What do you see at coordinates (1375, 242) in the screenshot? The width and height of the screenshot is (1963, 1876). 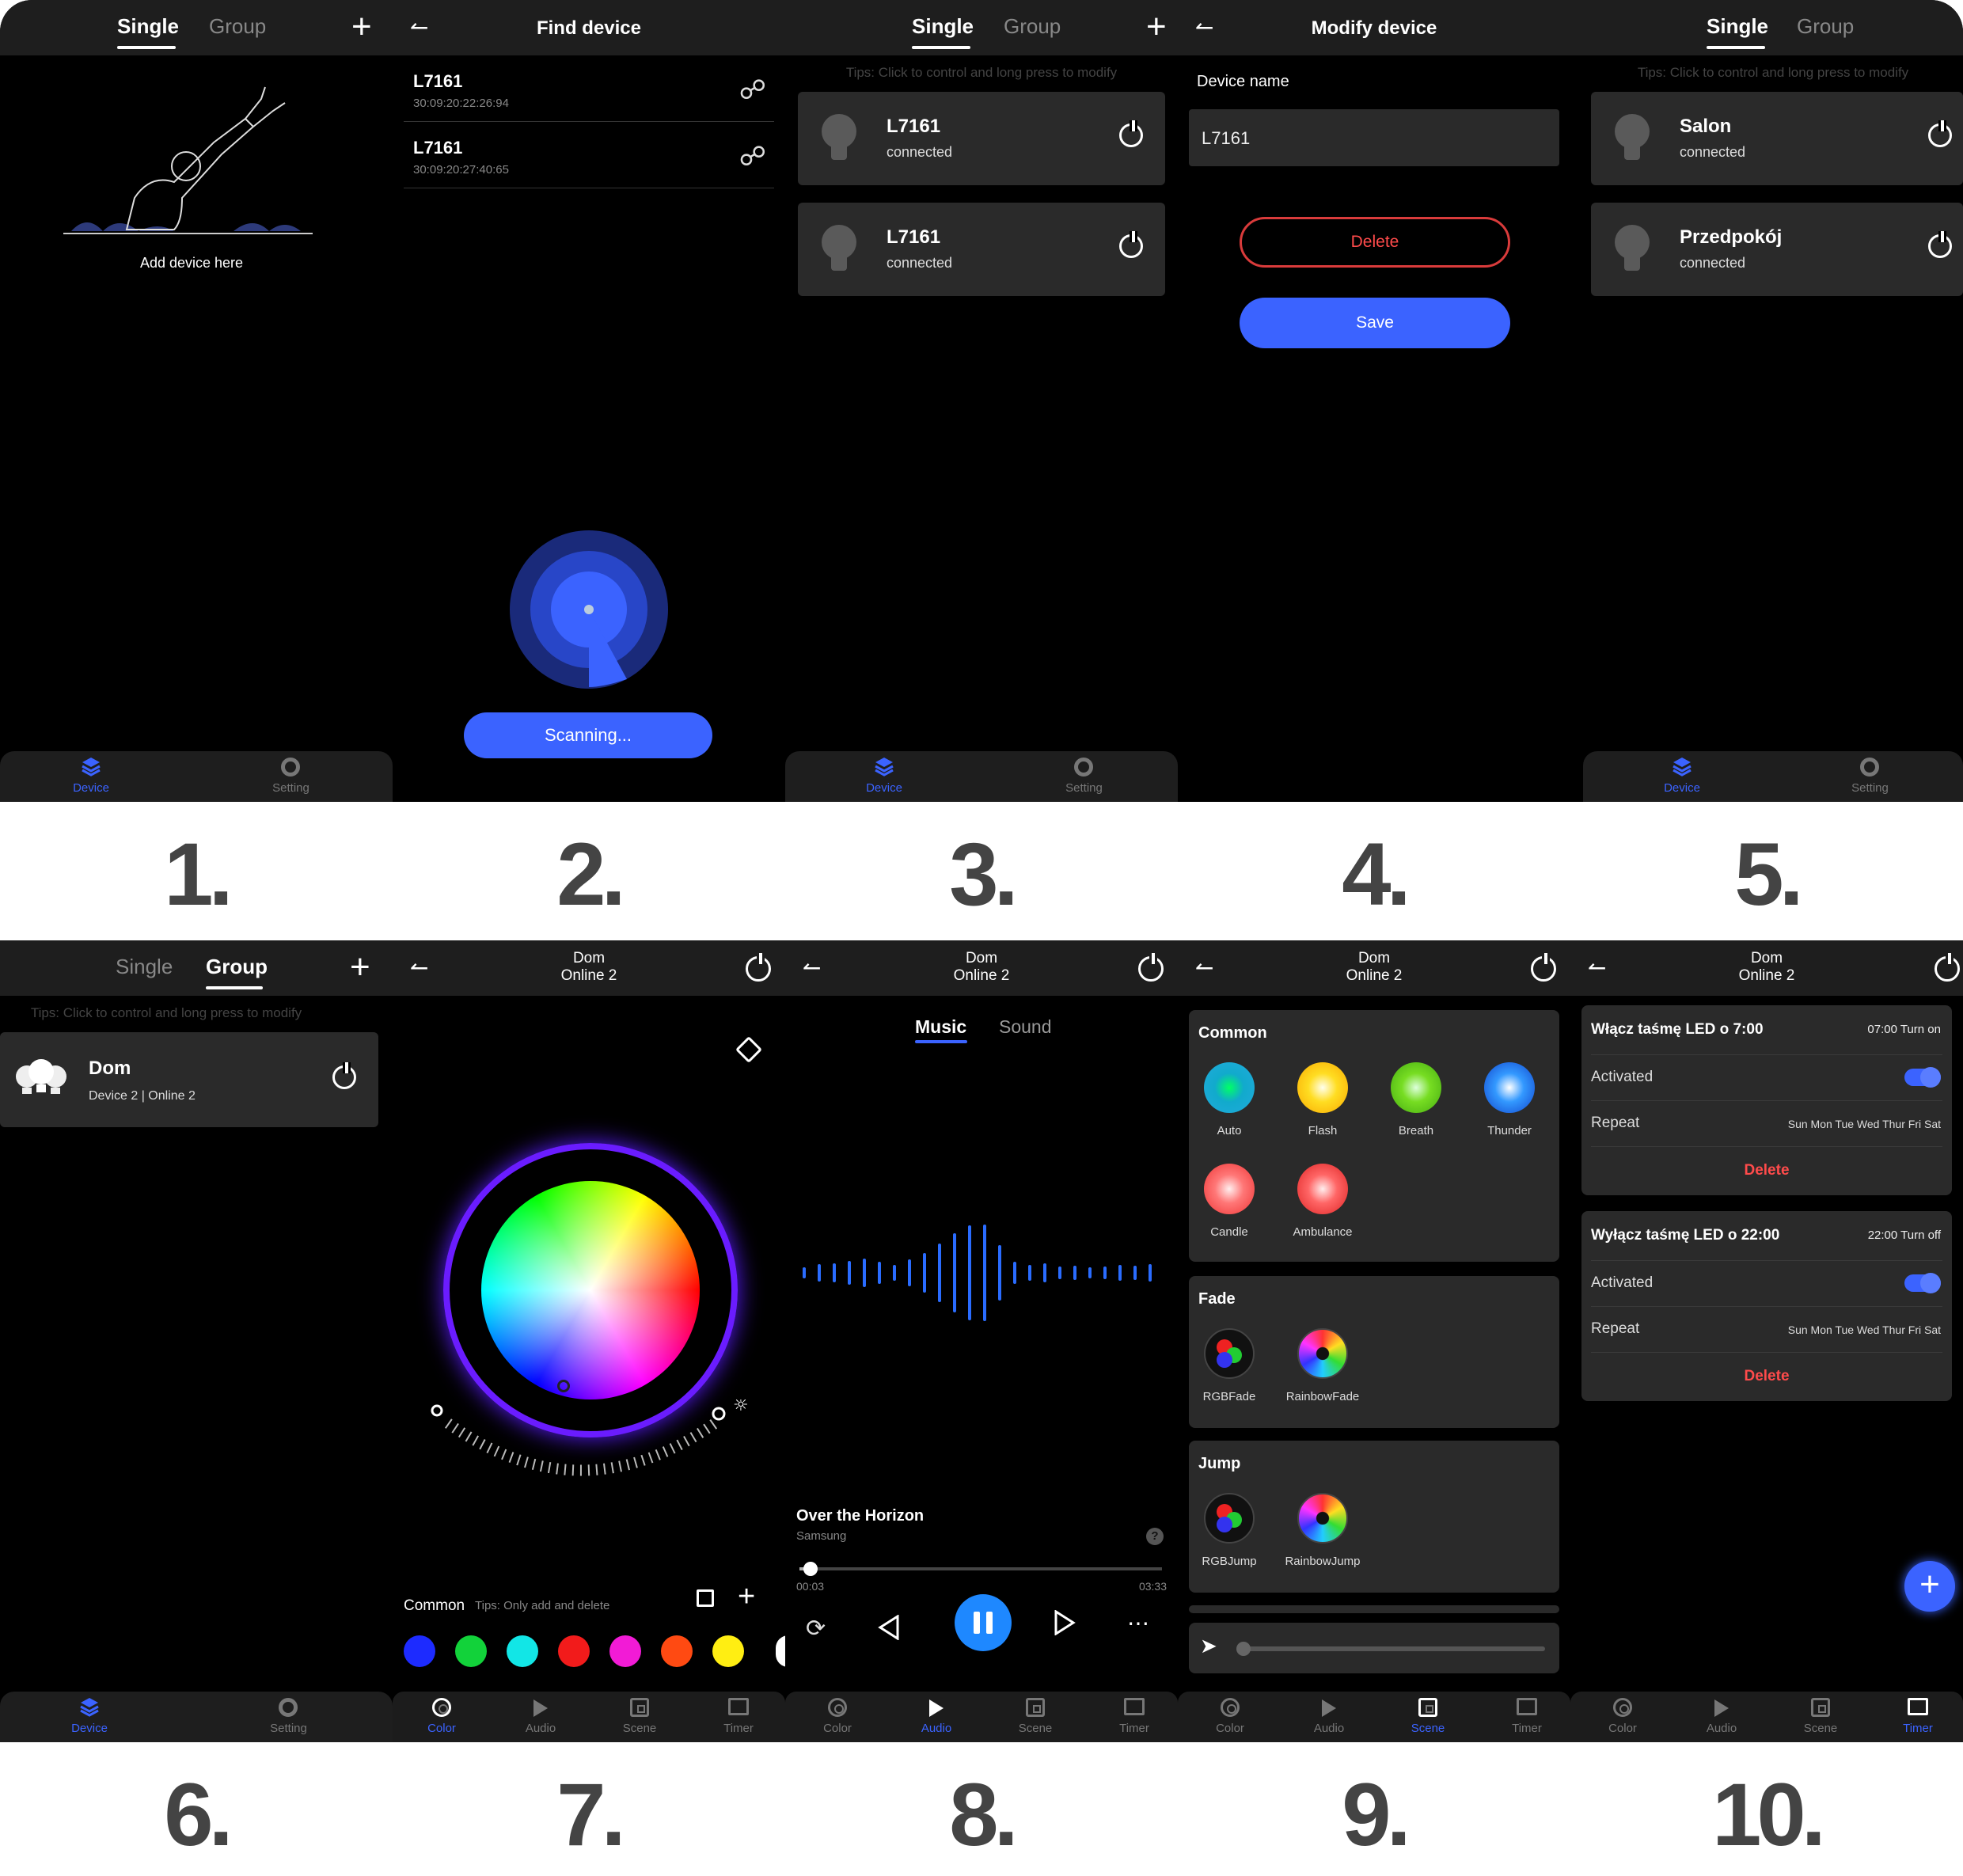 I see `delete-button: Delete` at bounding box center [1375, 242].